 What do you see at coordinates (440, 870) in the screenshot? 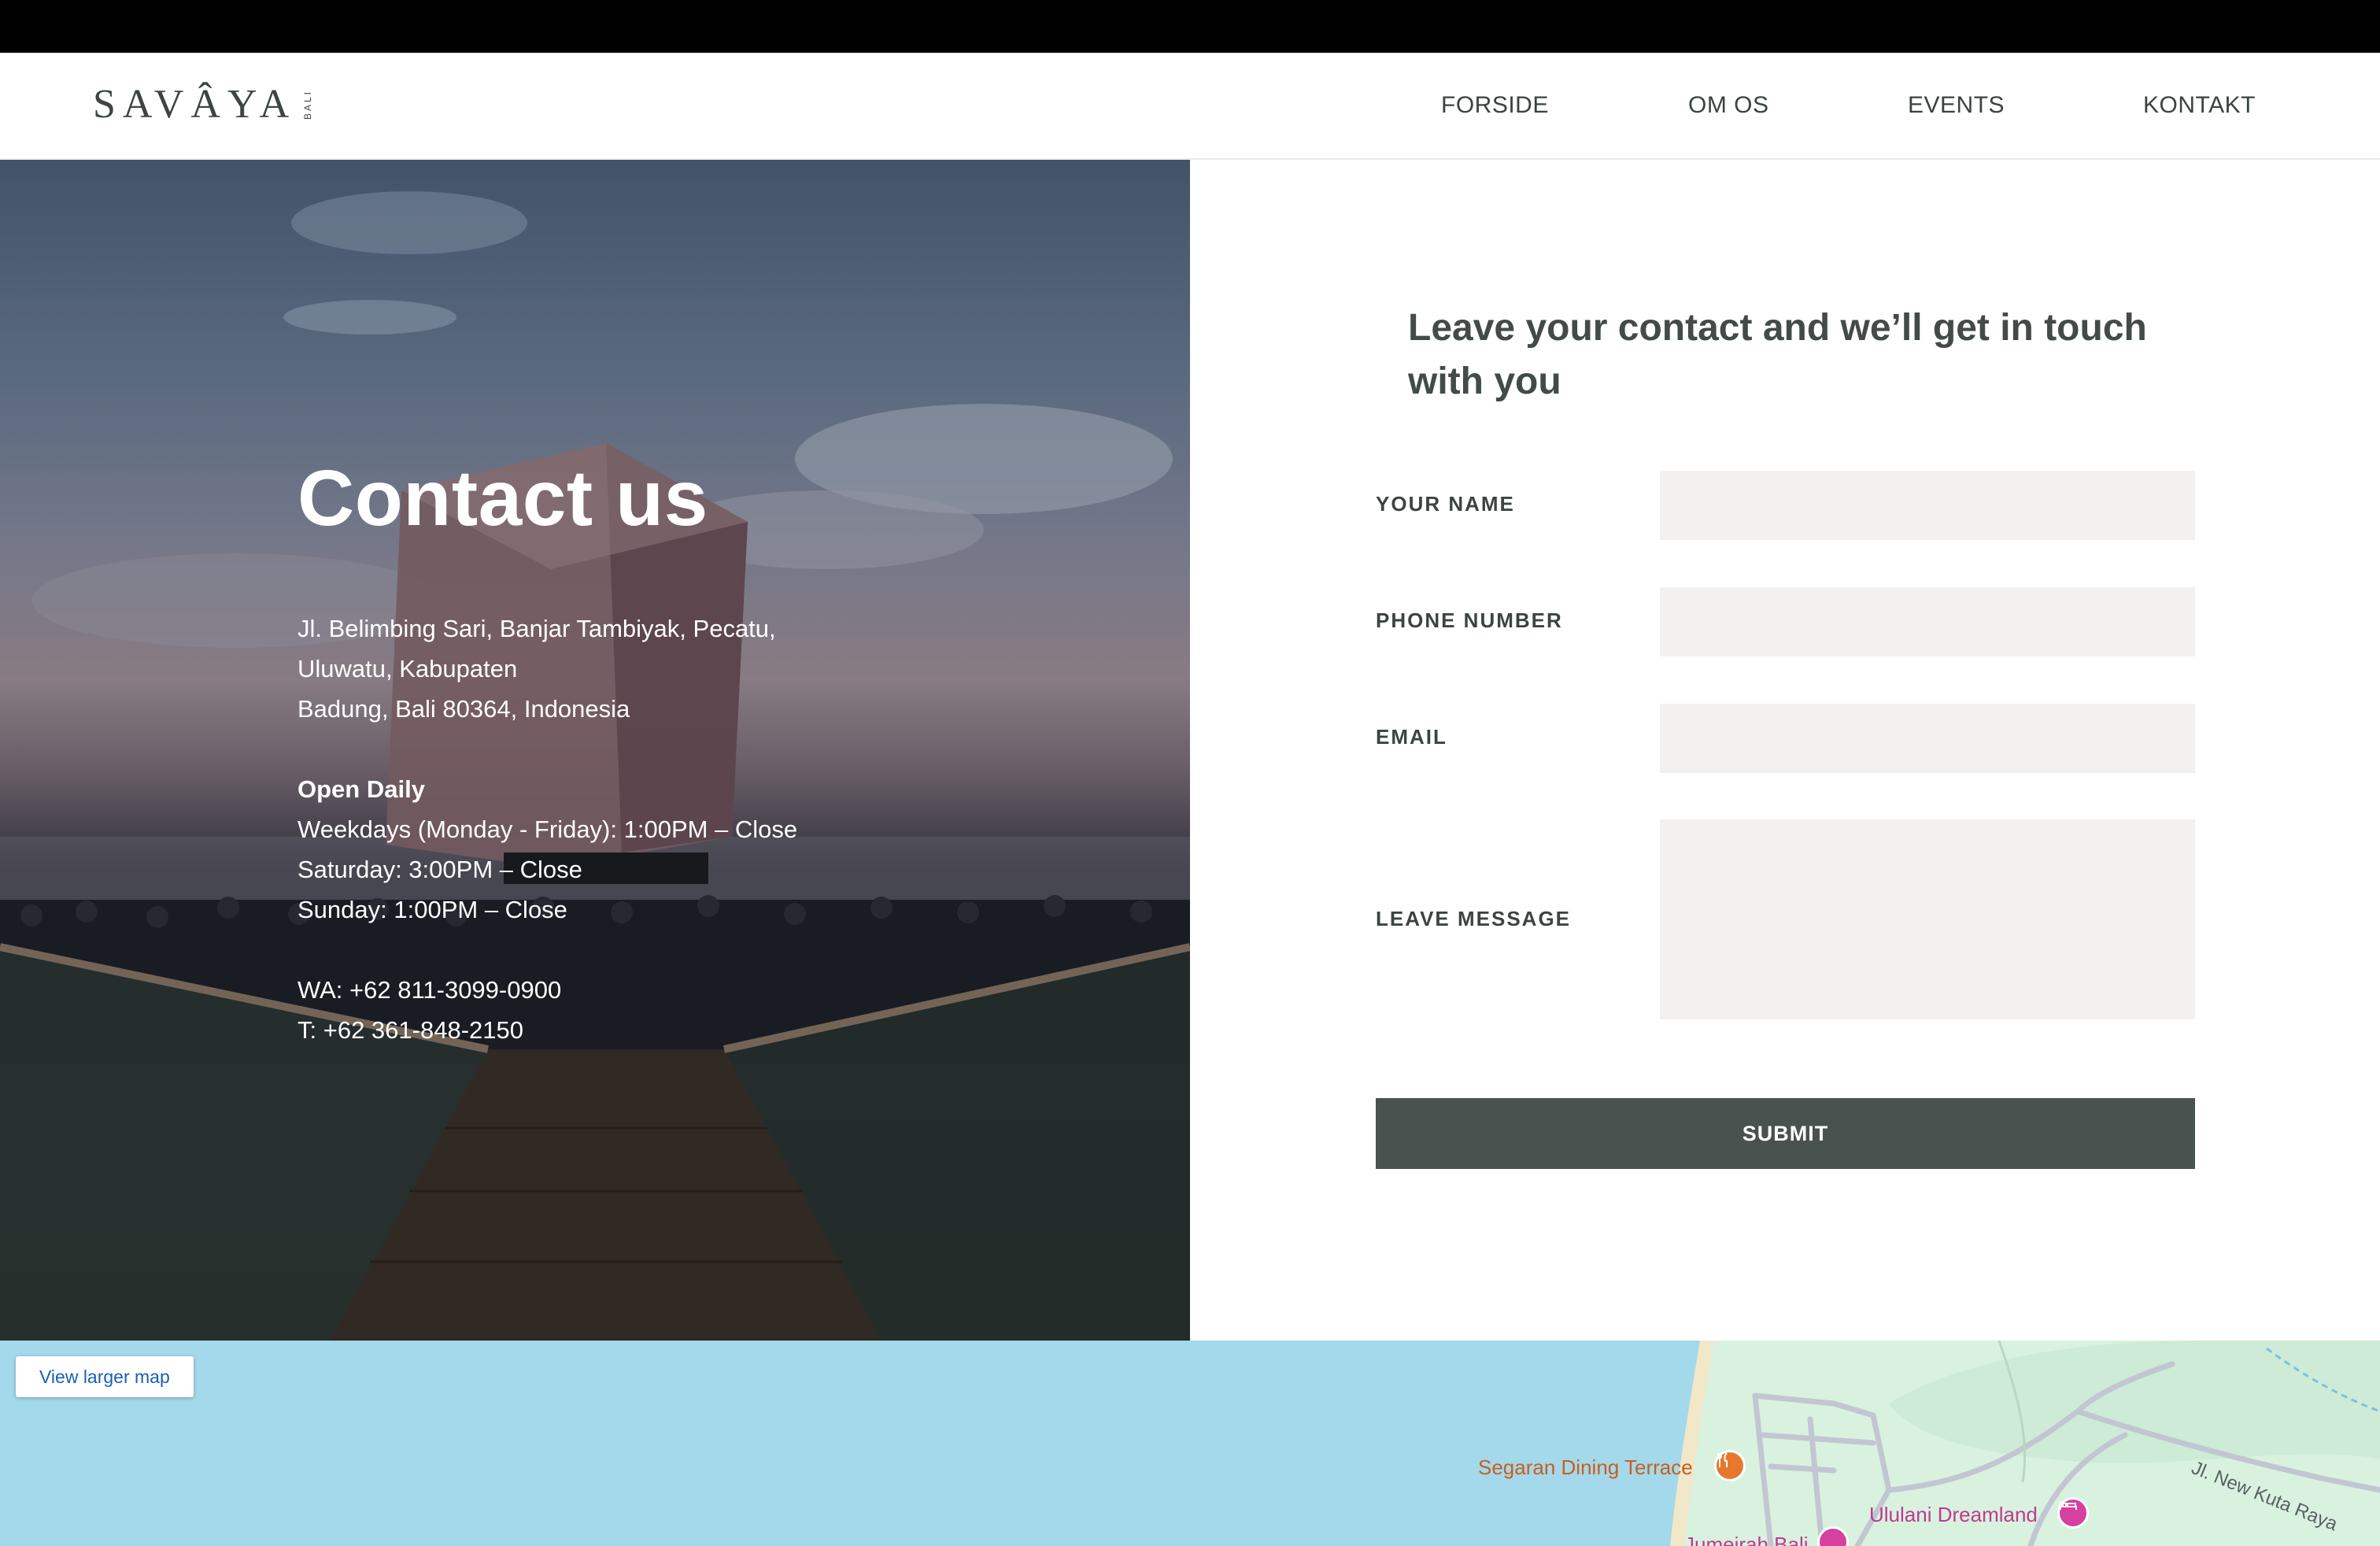
I see `hours-line: Saturday: 3:00PM – Close` at bounding box center [440, 870].